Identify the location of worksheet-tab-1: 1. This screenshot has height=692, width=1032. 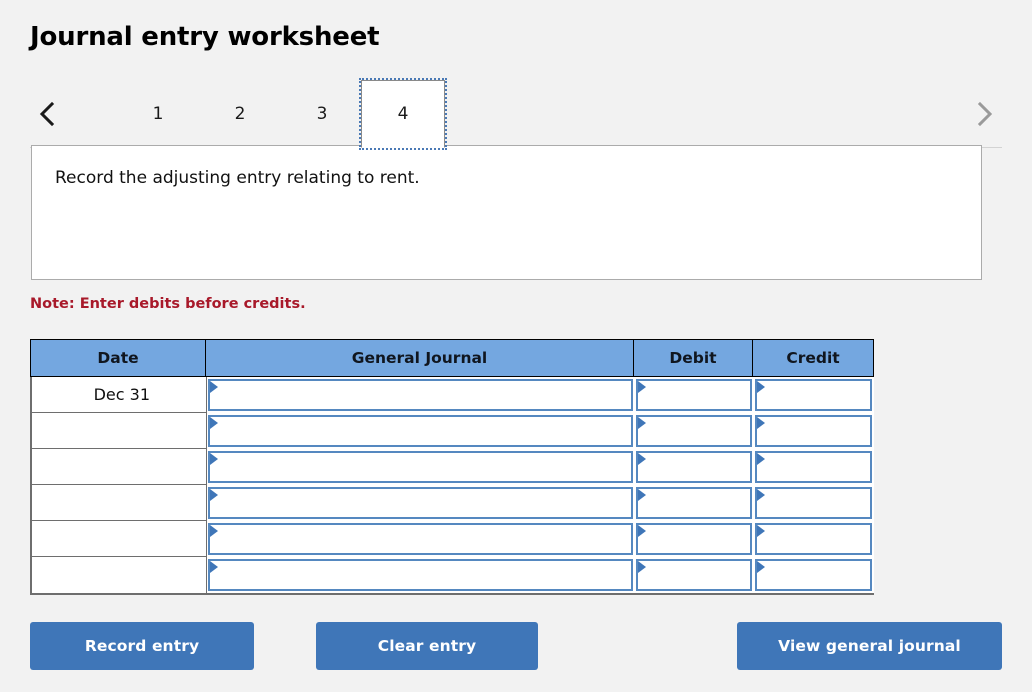
(158, 114).